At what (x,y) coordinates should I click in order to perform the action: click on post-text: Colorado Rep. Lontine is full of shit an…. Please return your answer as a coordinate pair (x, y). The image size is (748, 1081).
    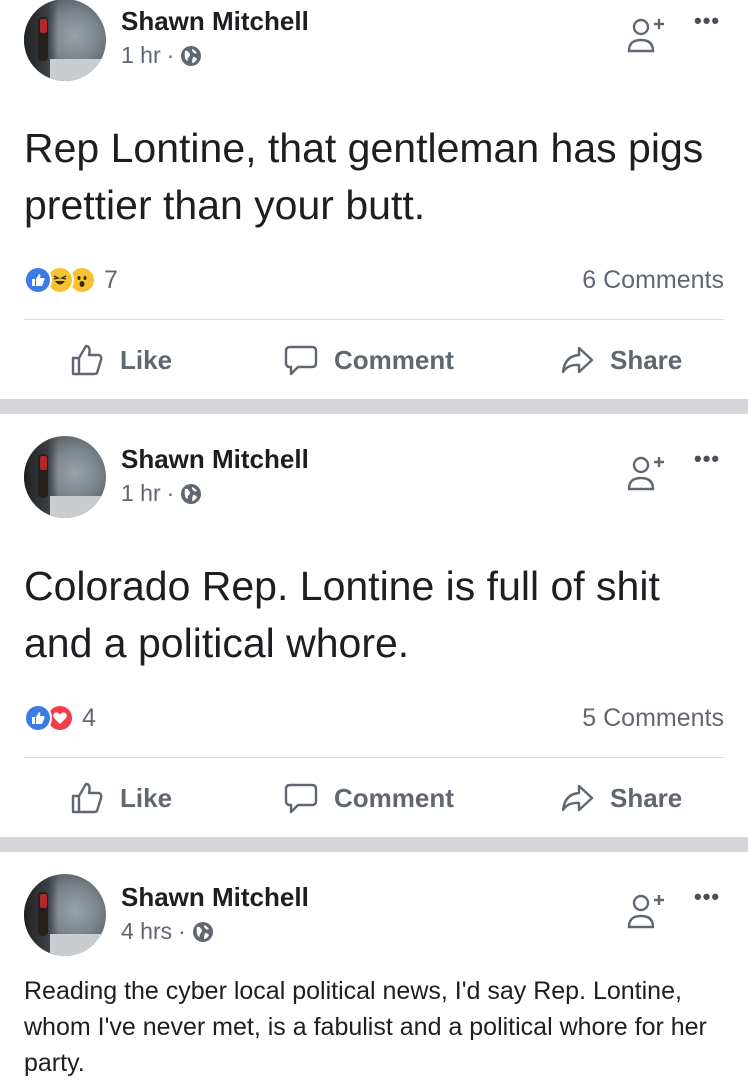
    Looking at the image, I should click on (342, 614).